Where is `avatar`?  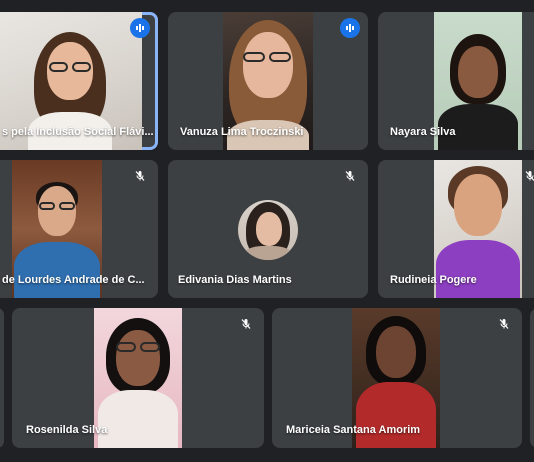
avatar is located at coordinates (268, 230).